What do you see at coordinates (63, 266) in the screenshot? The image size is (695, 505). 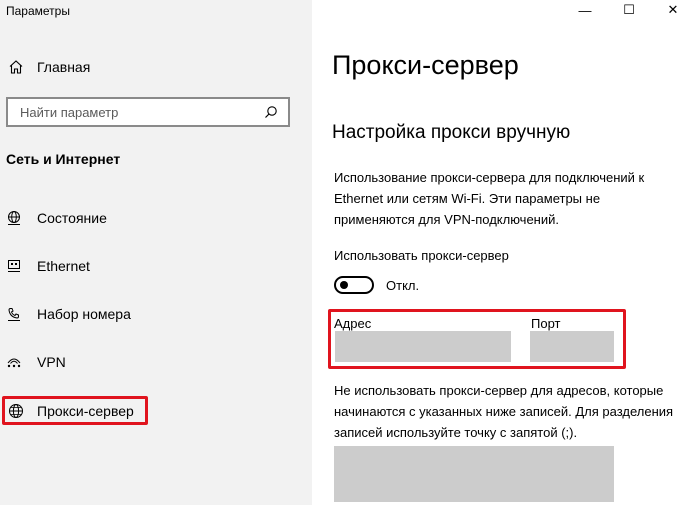 I see `sidebar-item-label: Ethernet` at bounding box center [63, 266].